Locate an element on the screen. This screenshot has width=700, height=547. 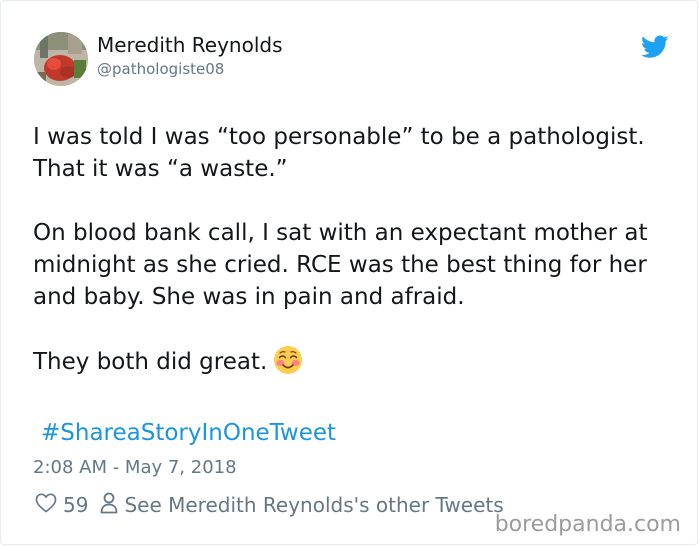
other-tweets-label: See Meredith Reynolds's other Tweets is located at coordinates (314, 505).